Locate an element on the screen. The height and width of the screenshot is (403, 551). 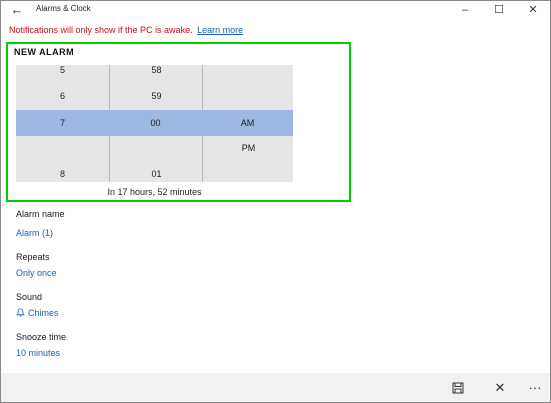
hour-option: 5 is located at coordinates (62, 74).